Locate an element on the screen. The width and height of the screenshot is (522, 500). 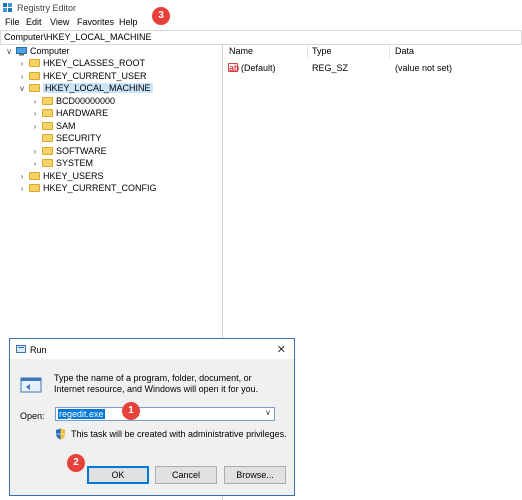
cancel-button: Cancel is located at coordinates (186, 475).